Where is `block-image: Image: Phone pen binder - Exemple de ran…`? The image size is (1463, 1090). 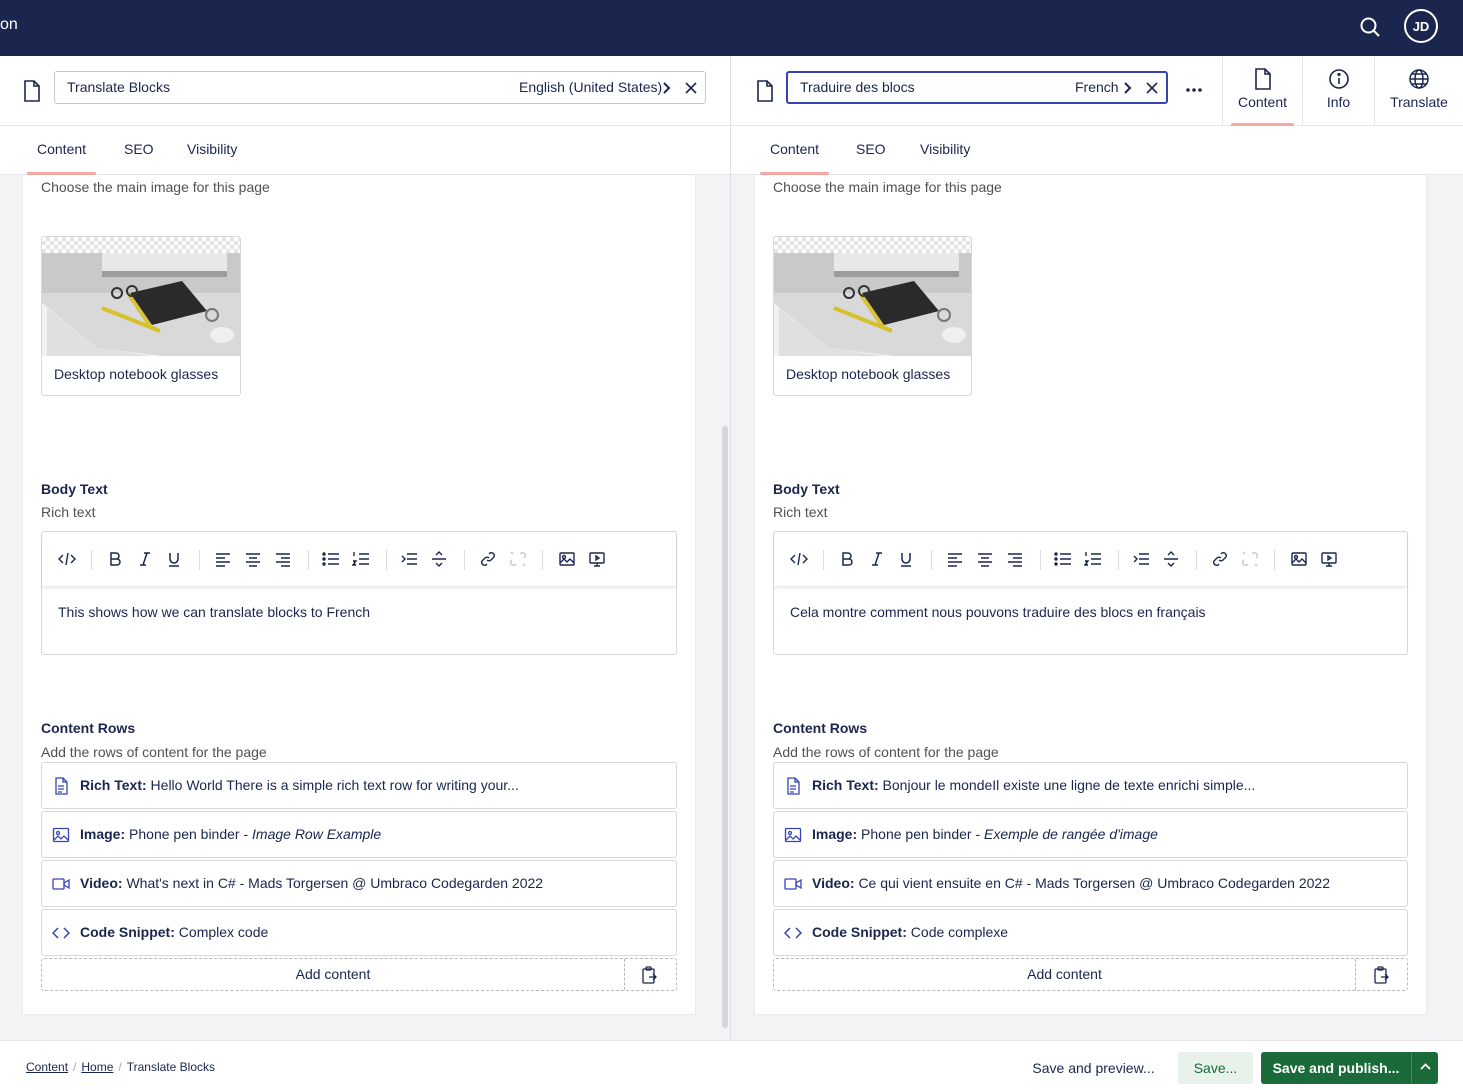
block-image: Image: Phone pen binder - Exemple de ran… is located at coordinates (1090, 834).